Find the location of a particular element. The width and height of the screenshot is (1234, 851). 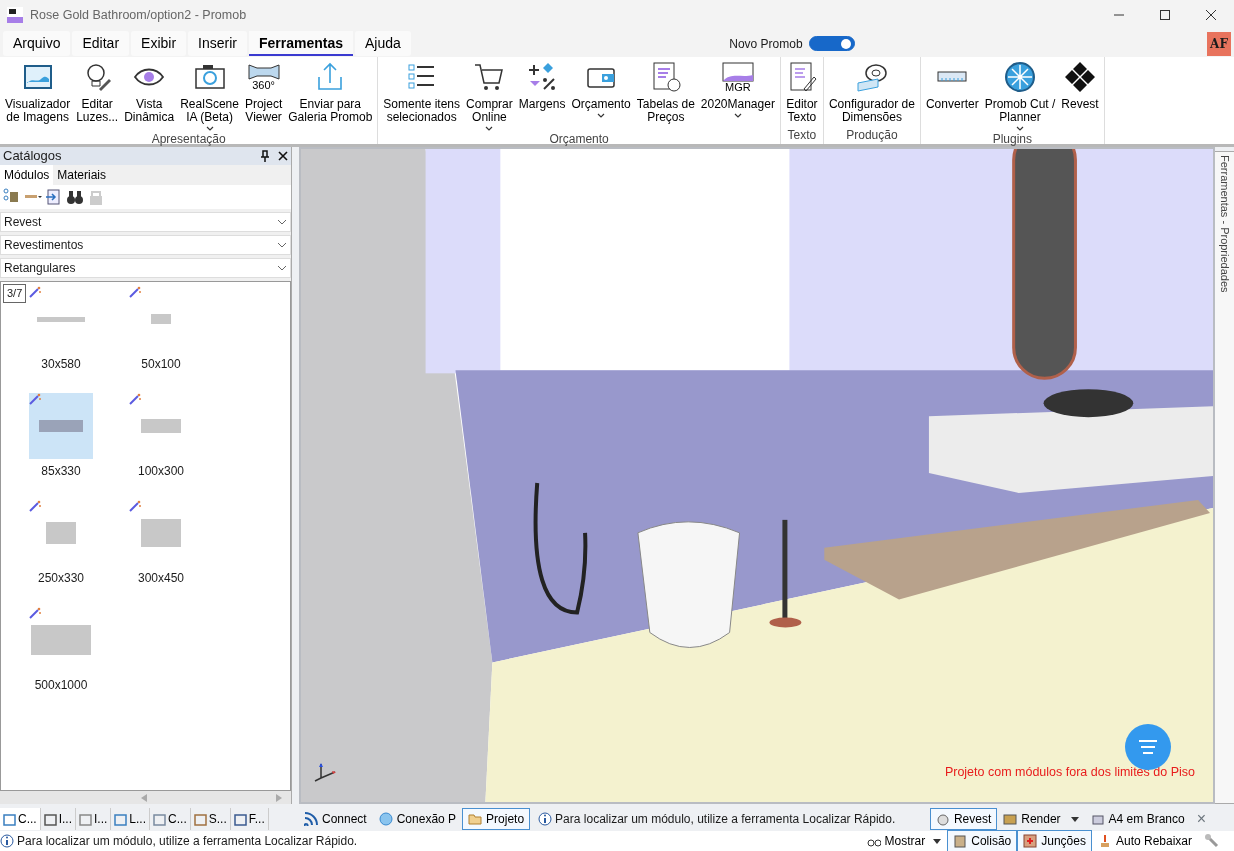

menu-tab: Exibir is located at coordinates (159, 43).